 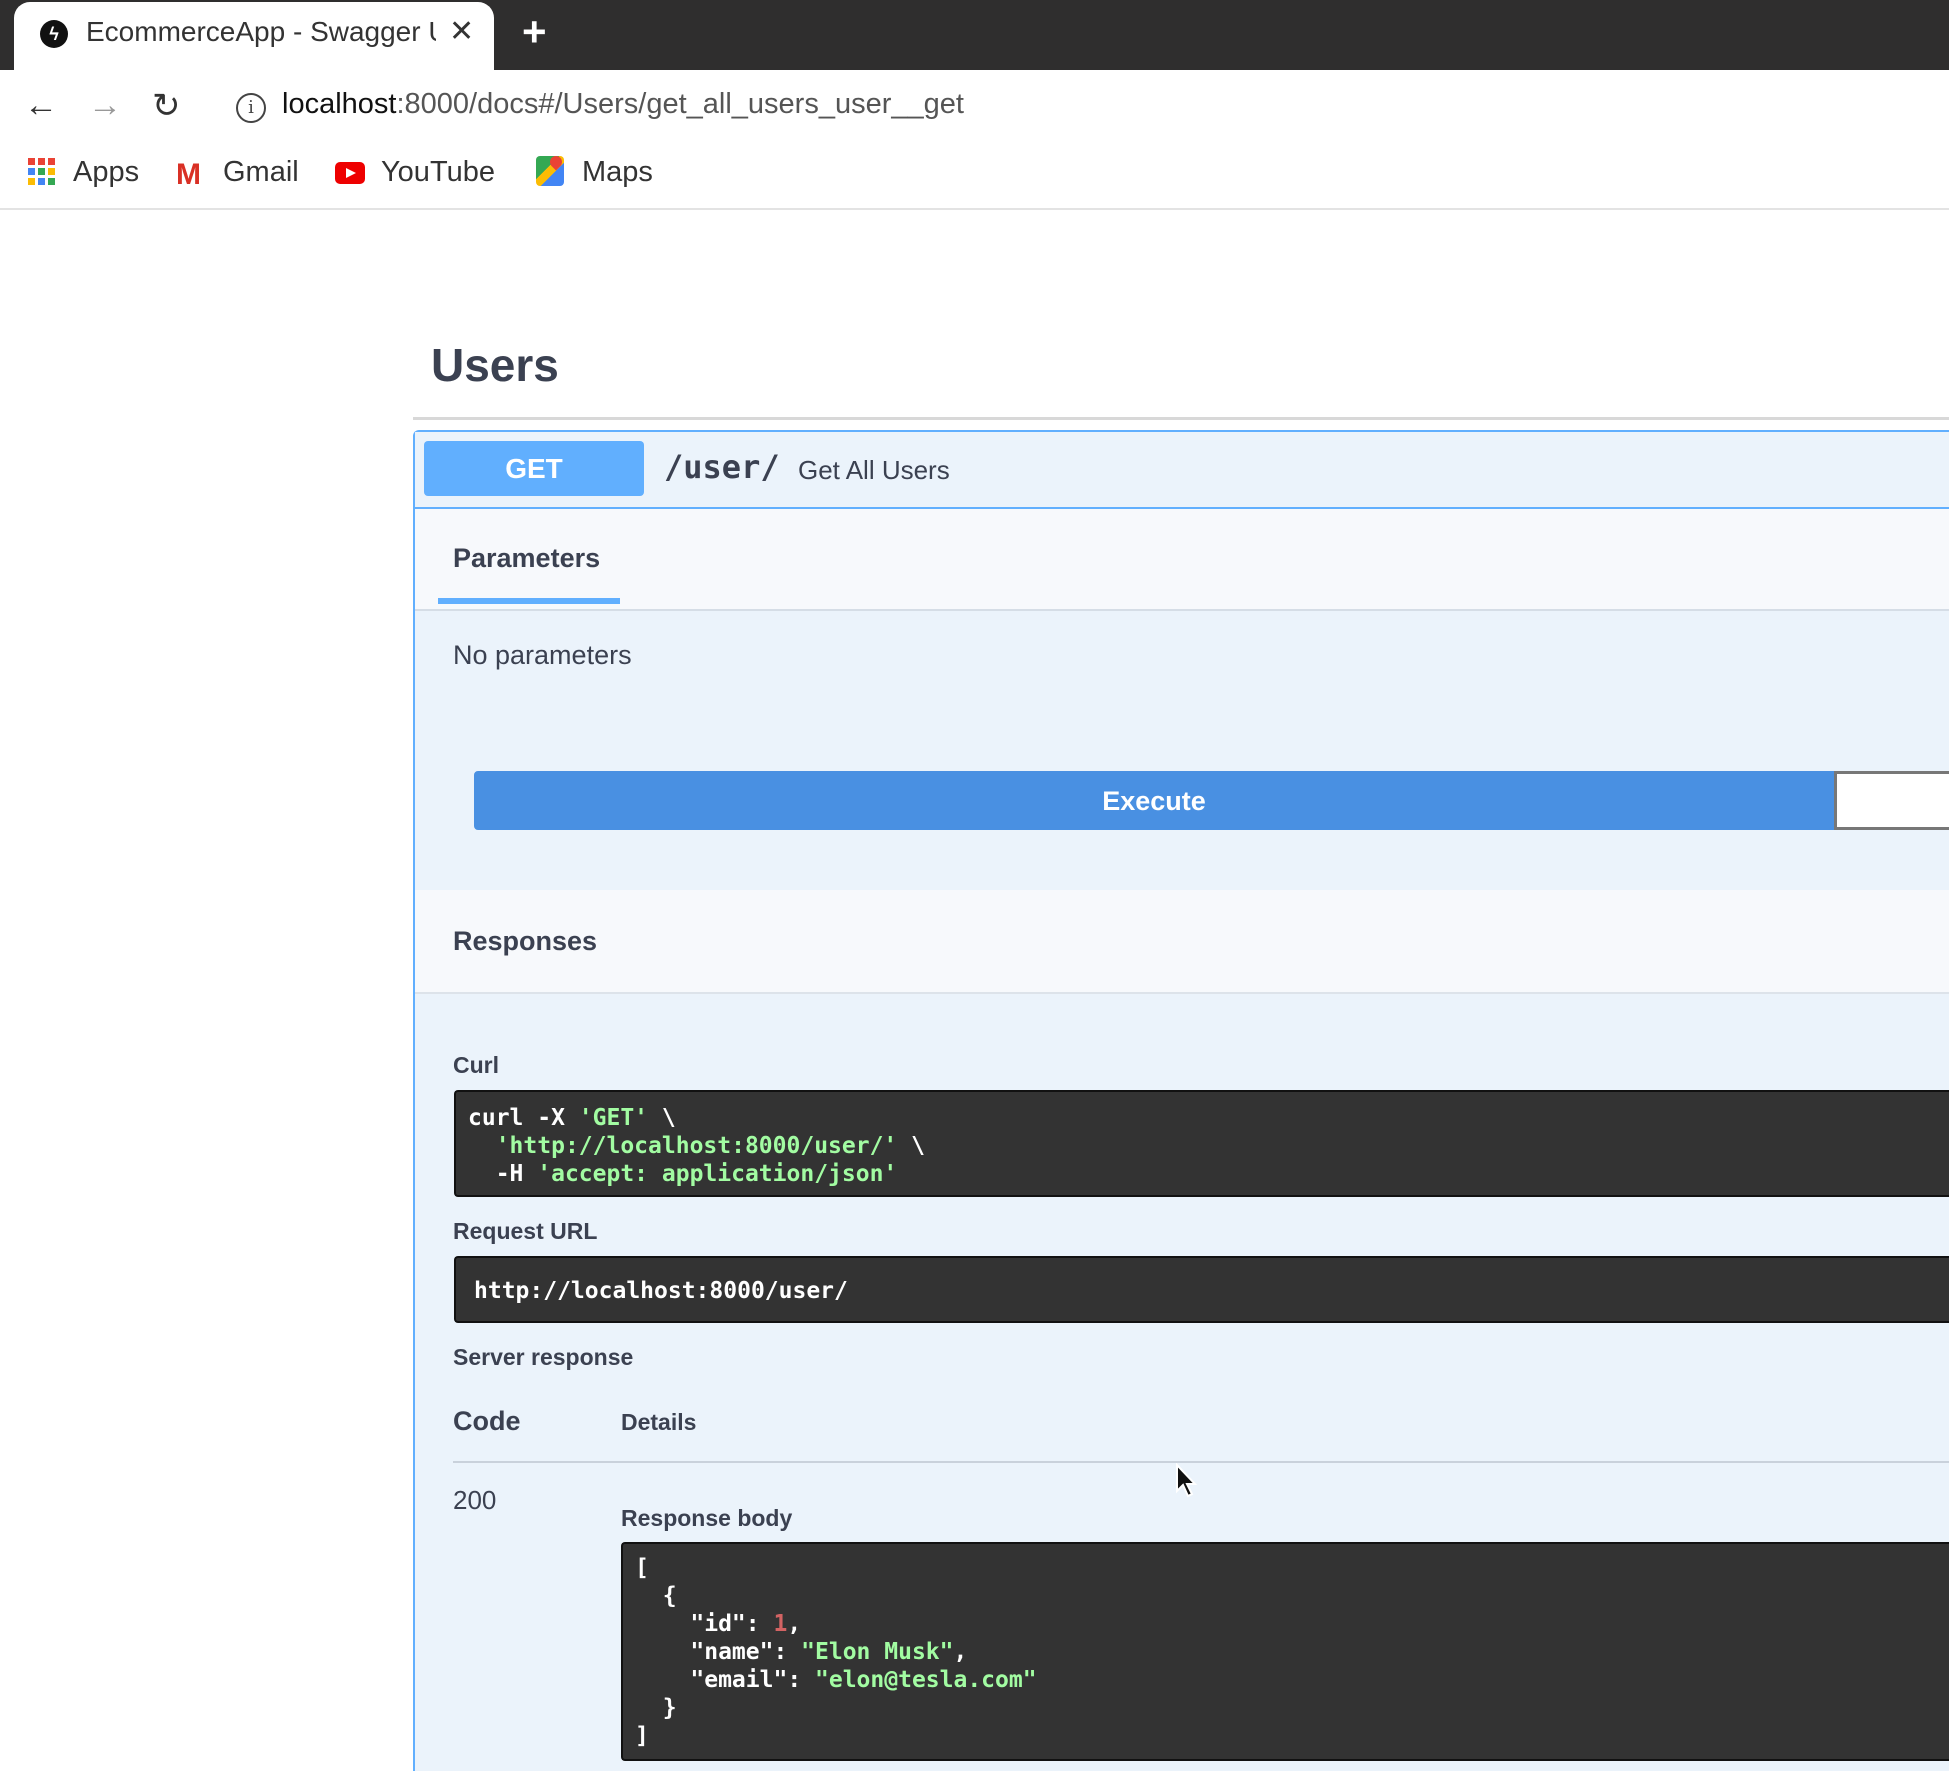 What do you see at coordinates (503, 1174) in the screenshot?
I see `curl-header-flag: -H` at bounding box center [503, 1174].